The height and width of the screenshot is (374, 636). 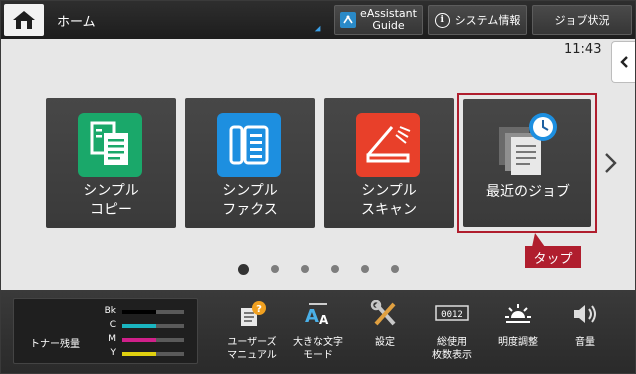 What do you see at coordinates (518, 342) in the screenshot?
I see `brightness-label: 明度調整` at bounding box center [518, 342].